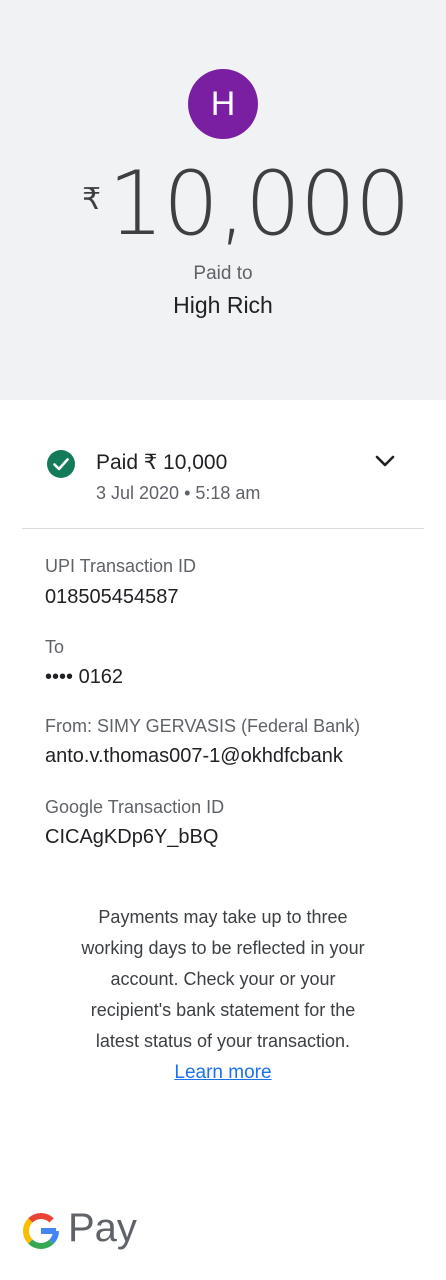 The width and height of the screenshot is (446, 1280). Describe the element at coordinates (55, 647) in the screenshot. I see `to-label: To` at that location.